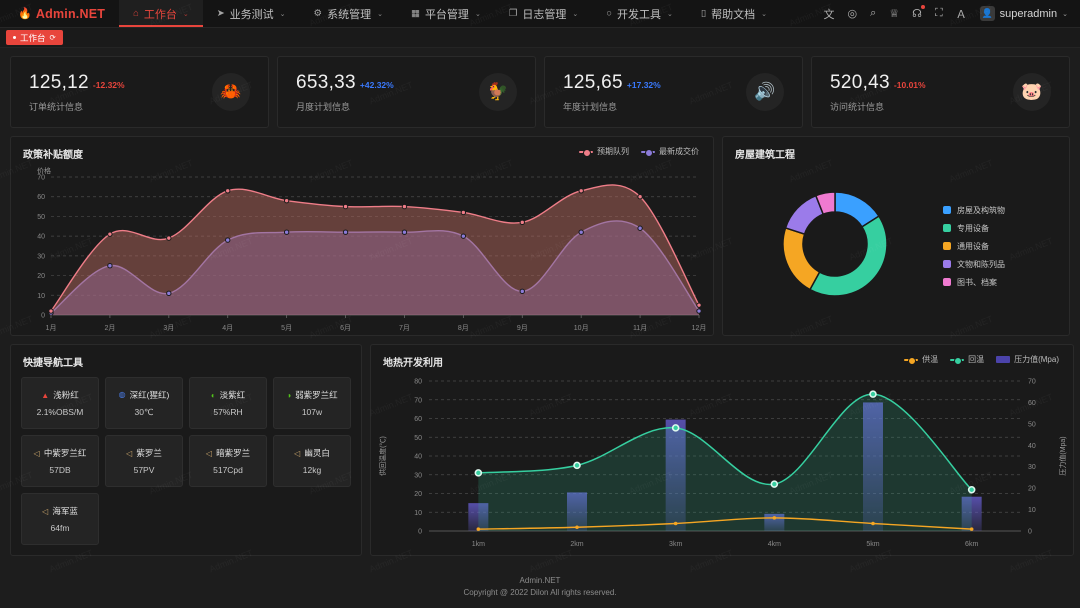  Describe the element at coordinates (286, 328) in the screenshot. I see `svg-text: 5月` at that location.